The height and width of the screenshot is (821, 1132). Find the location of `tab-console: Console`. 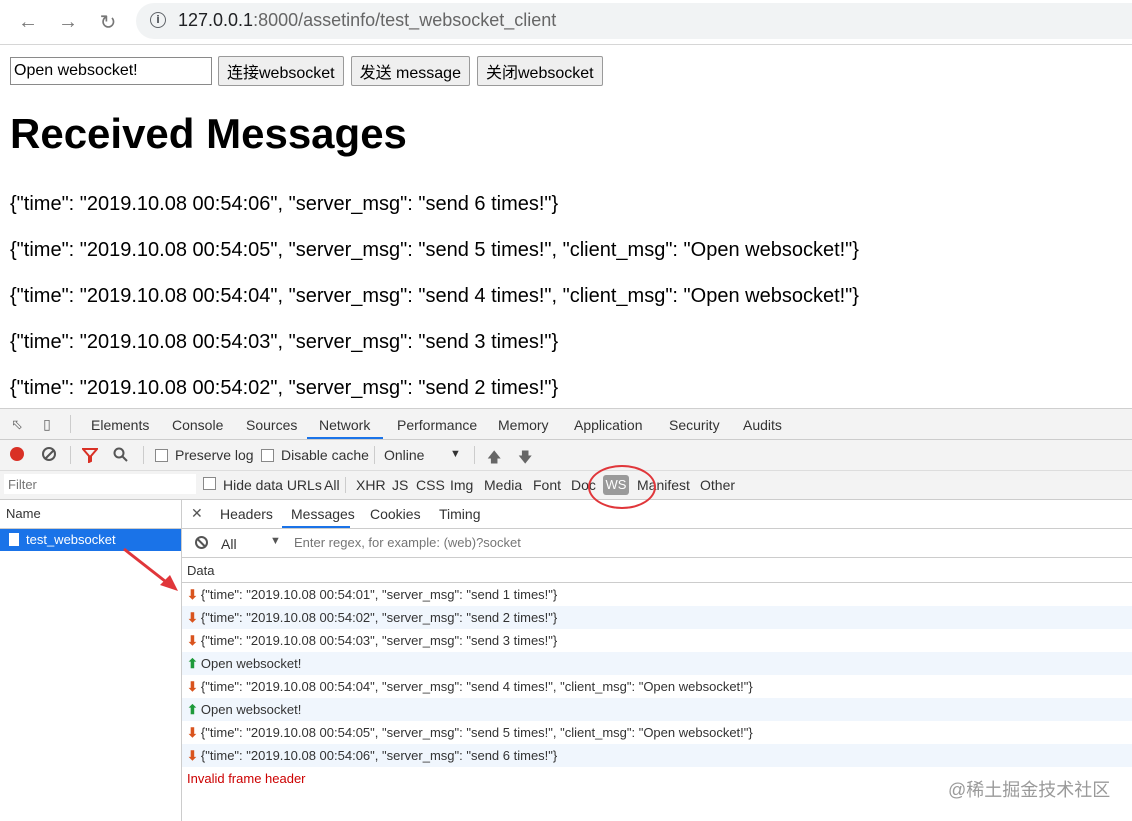

tab-console: Console is located at coordinates (197, 425).